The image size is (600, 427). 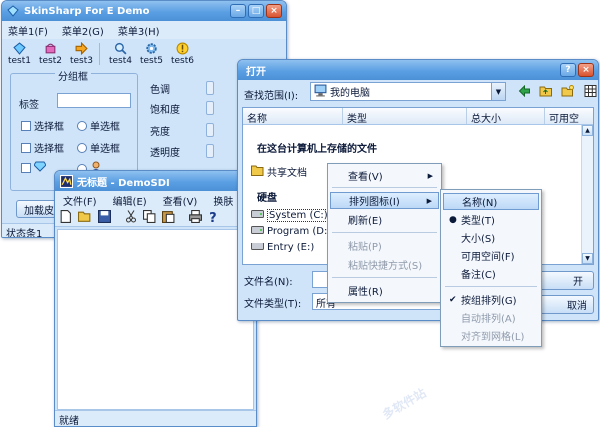 I want to click on toolbar-test1: test1, so click(x=19, y=54).